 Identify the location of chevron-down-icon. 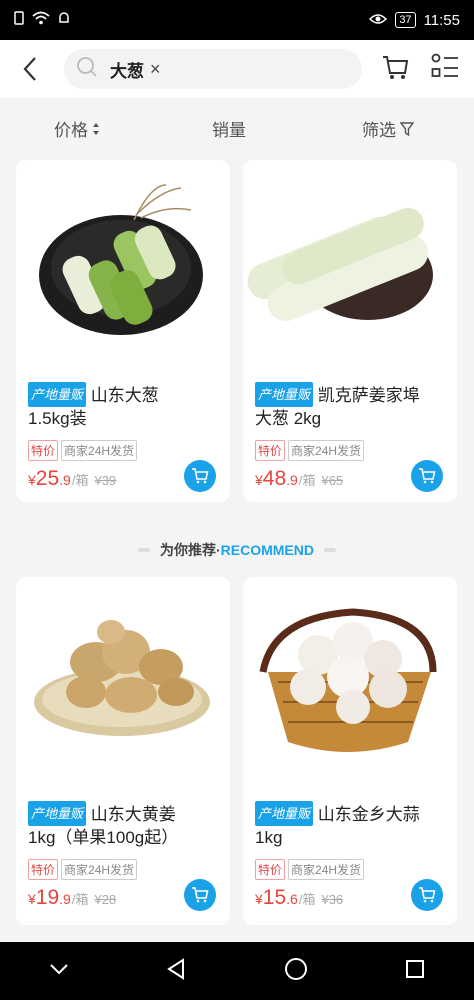
(59, 969).